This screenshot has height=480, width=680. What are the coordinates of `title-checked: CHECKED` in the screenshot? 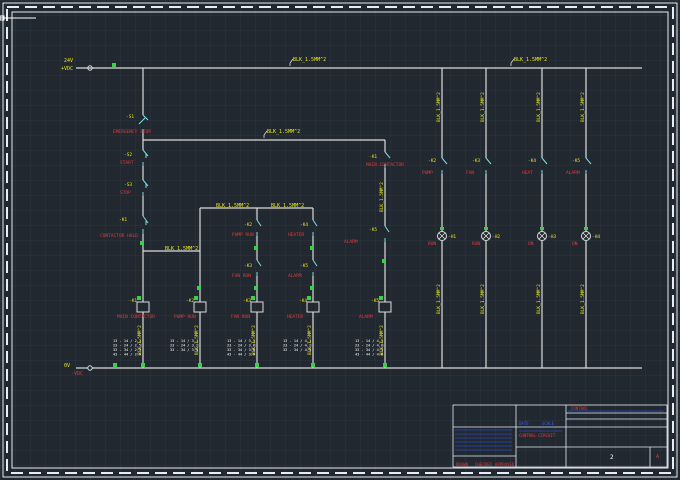 It's located at (483, 464).